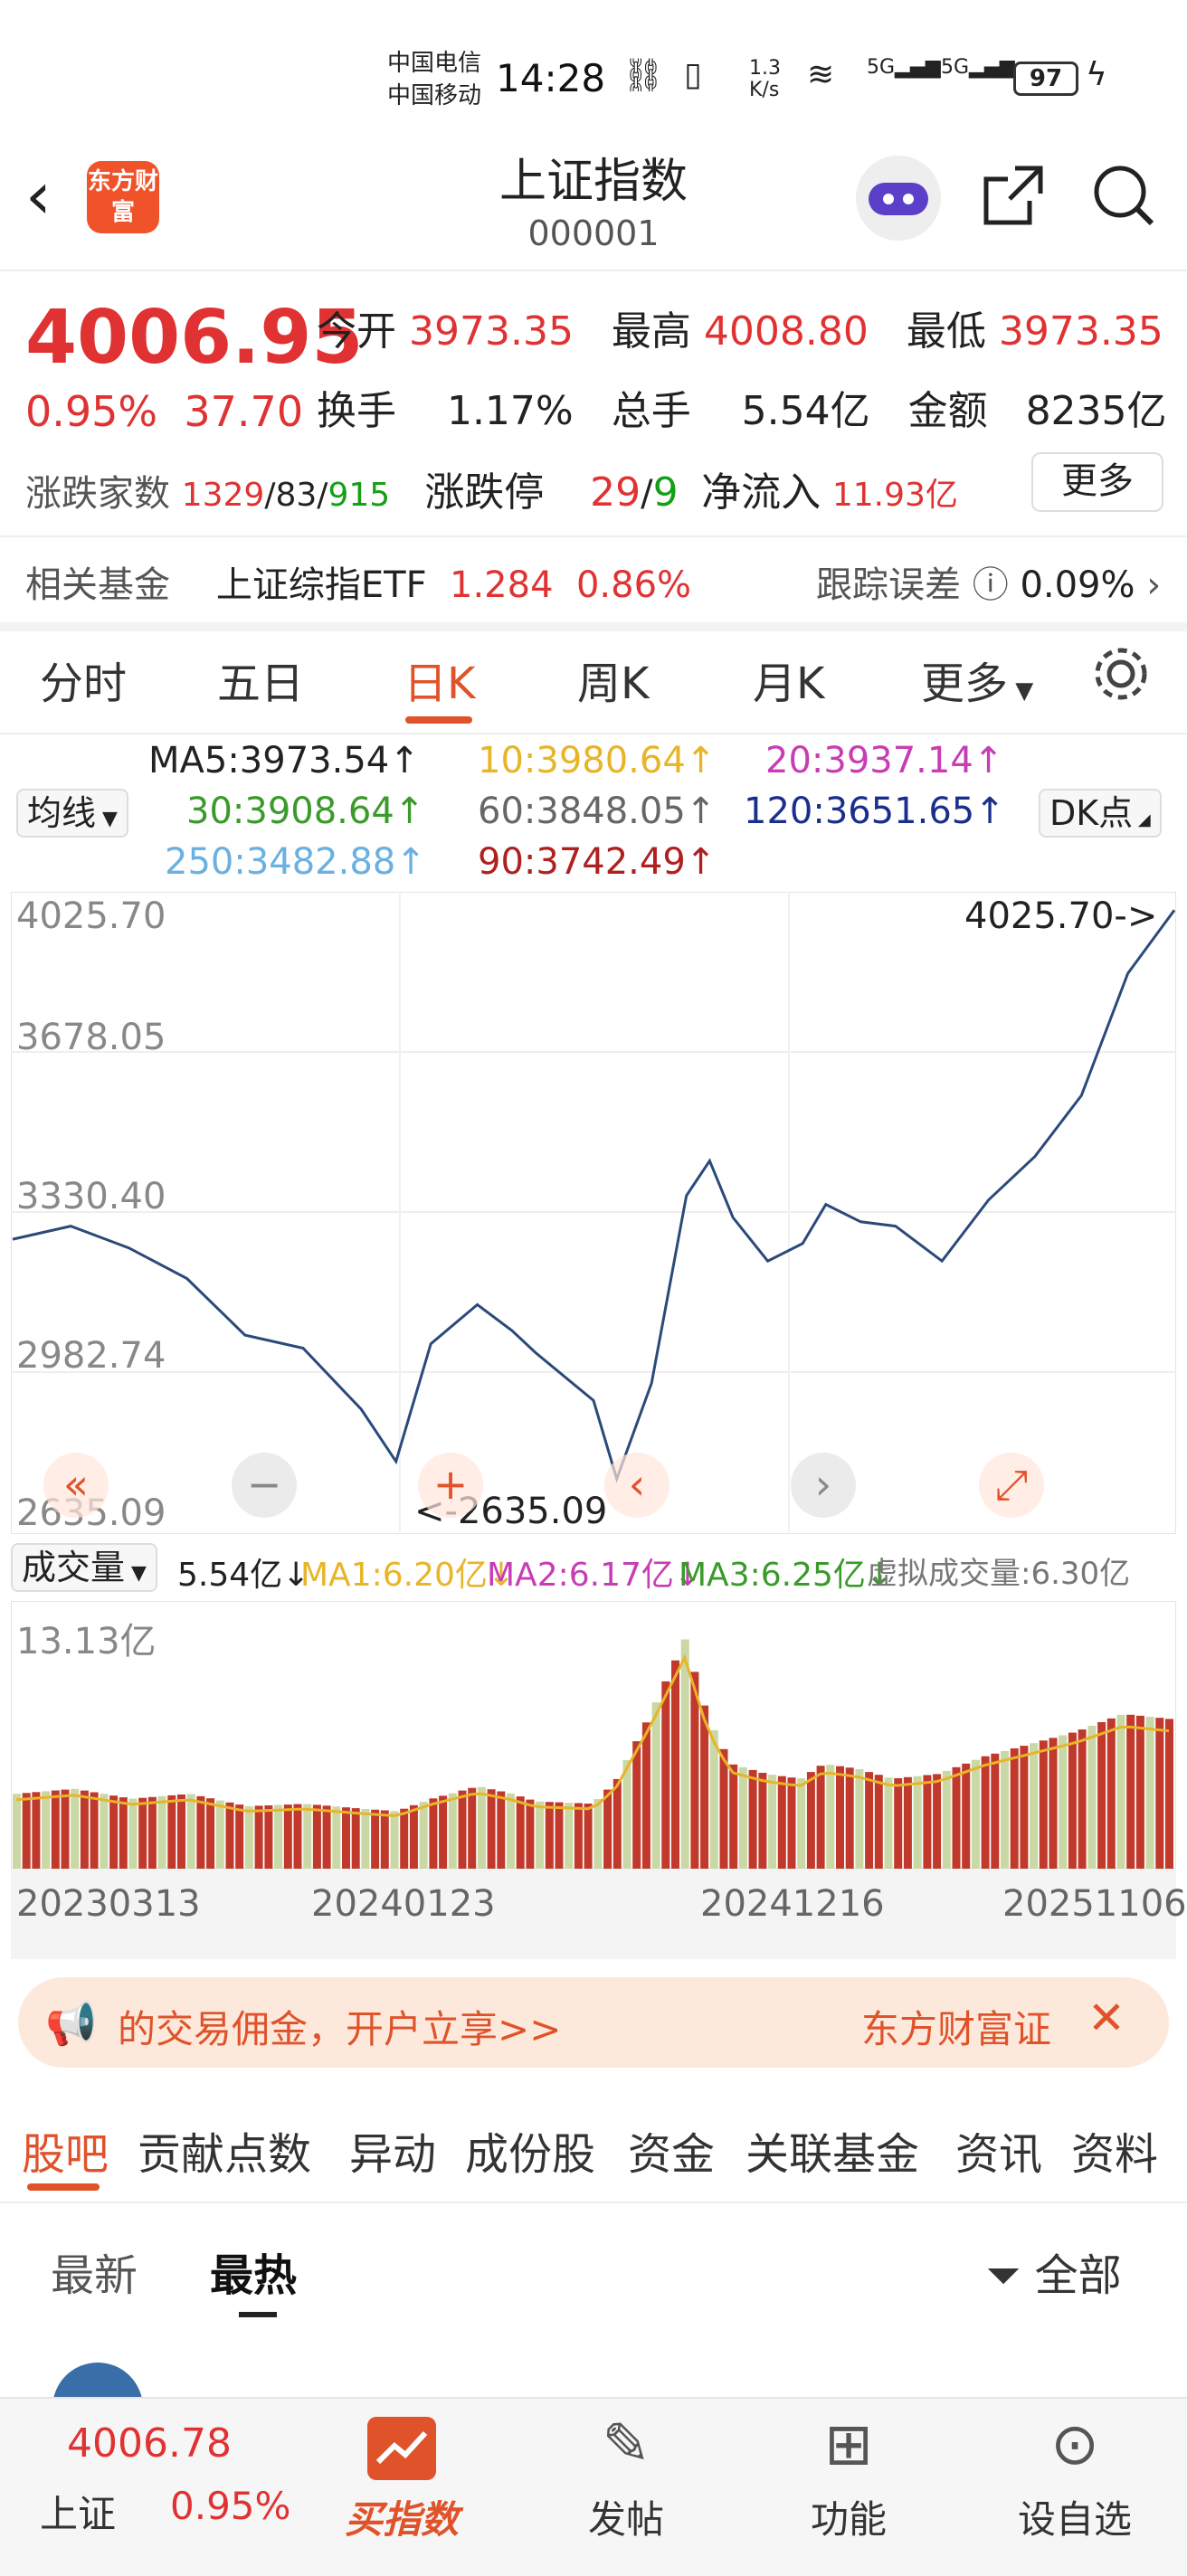 The width and height of the screenshot is (1187, 2576). Describe the element at coordinates (224, 2150) in the screenshot. I see `tab-contribution: 贡献点数` at that location.